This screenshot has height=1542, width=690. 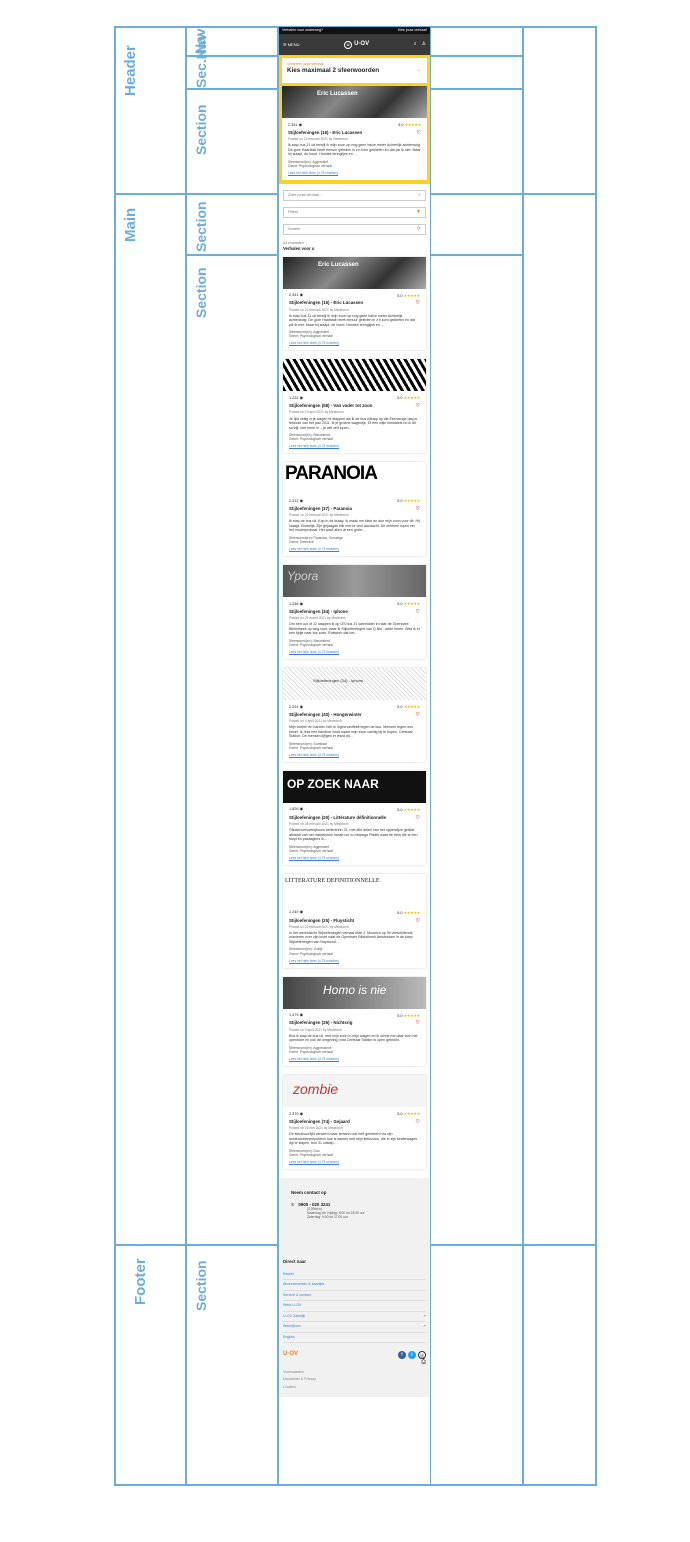 What do you see at coordinates (418, 229) in the screenshot?
I see `refresh-icon: ⟳` at bounding box center [418, 229].